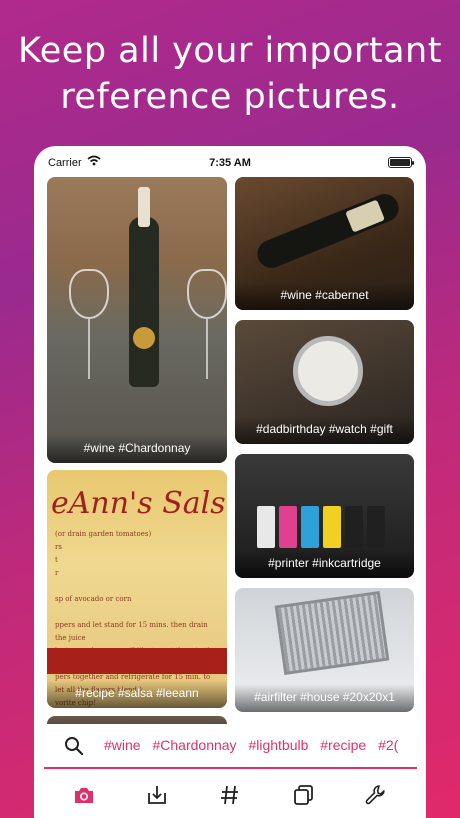  I want to click on search-icon, so click(74, 748).